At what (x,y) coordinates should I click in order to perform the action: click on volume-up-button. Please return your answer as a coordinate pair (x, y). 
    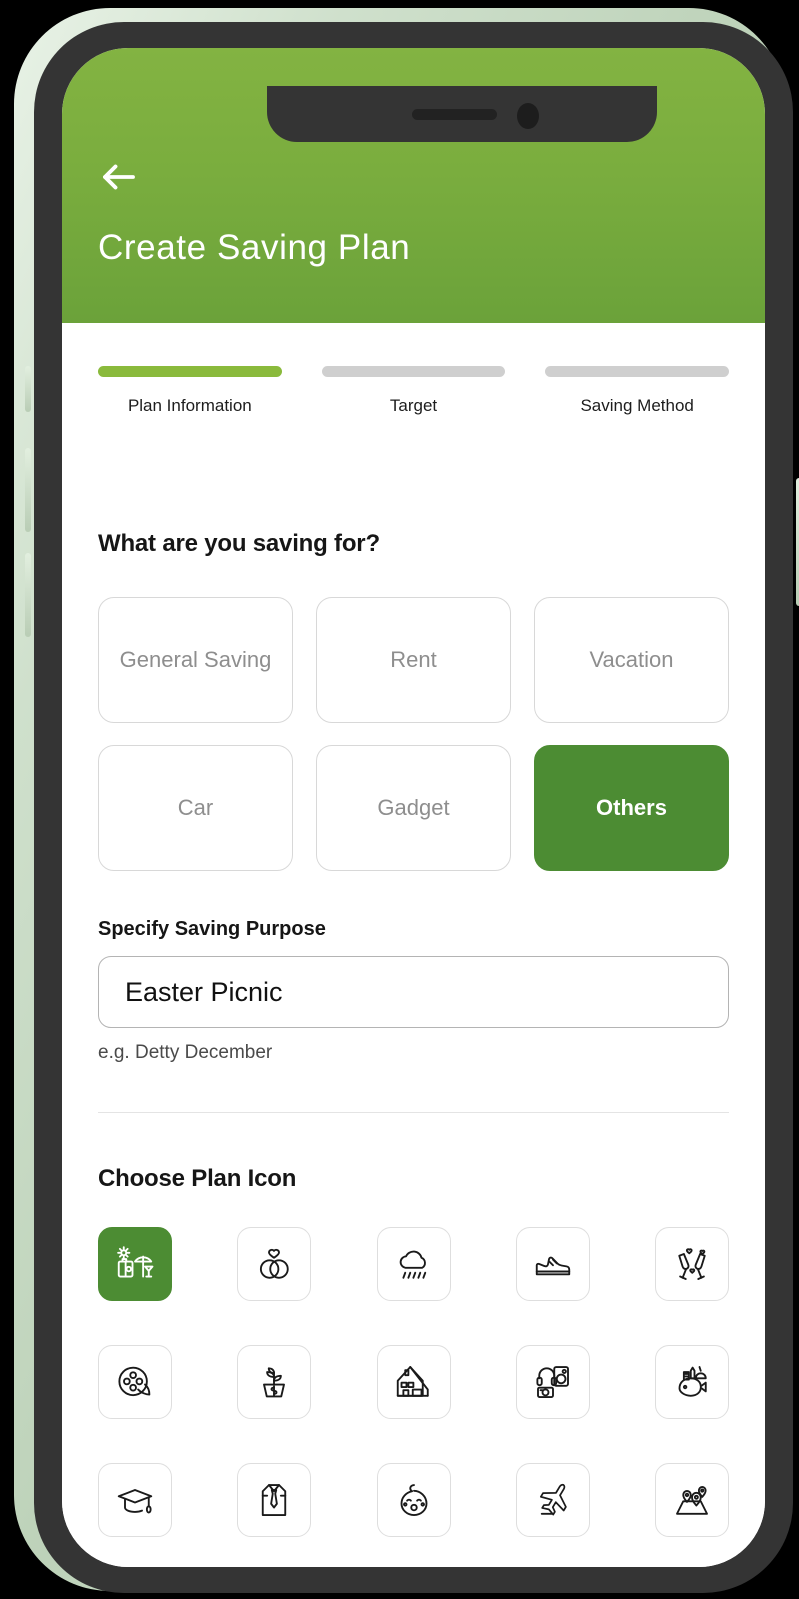
    Looking at the image, I should click on (28, 490).